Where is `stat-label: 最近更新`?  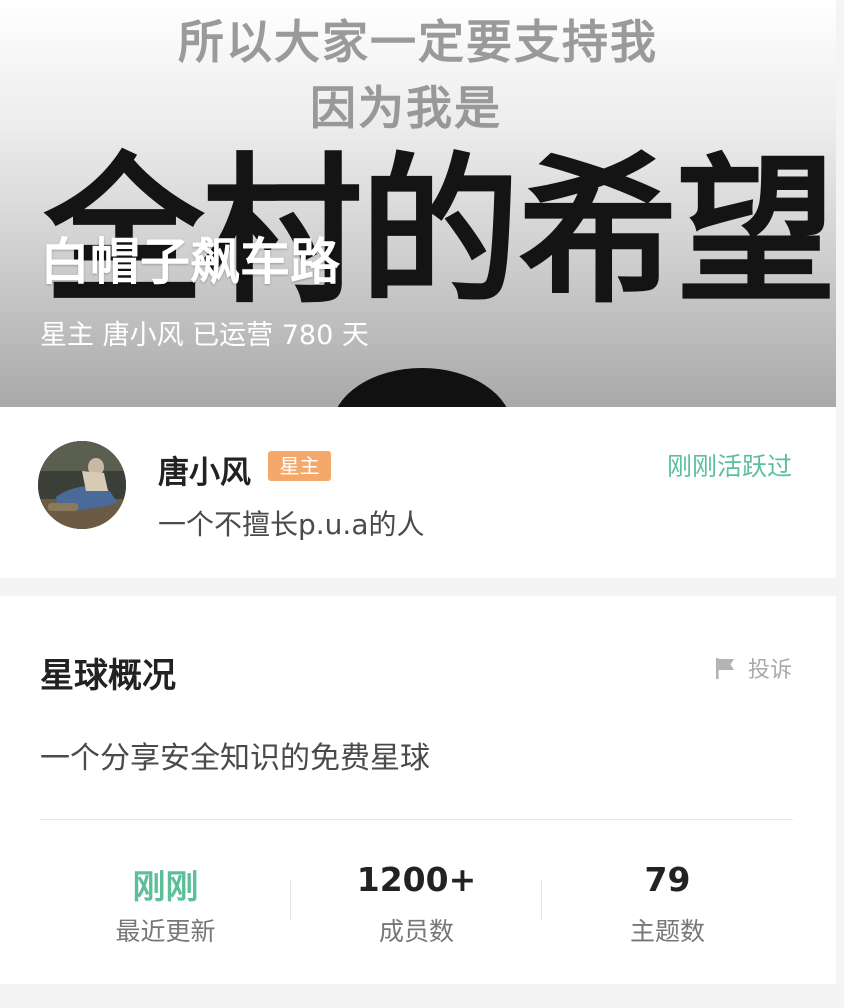 stat-label: 最近更新 is located at coordinates (165, 931).